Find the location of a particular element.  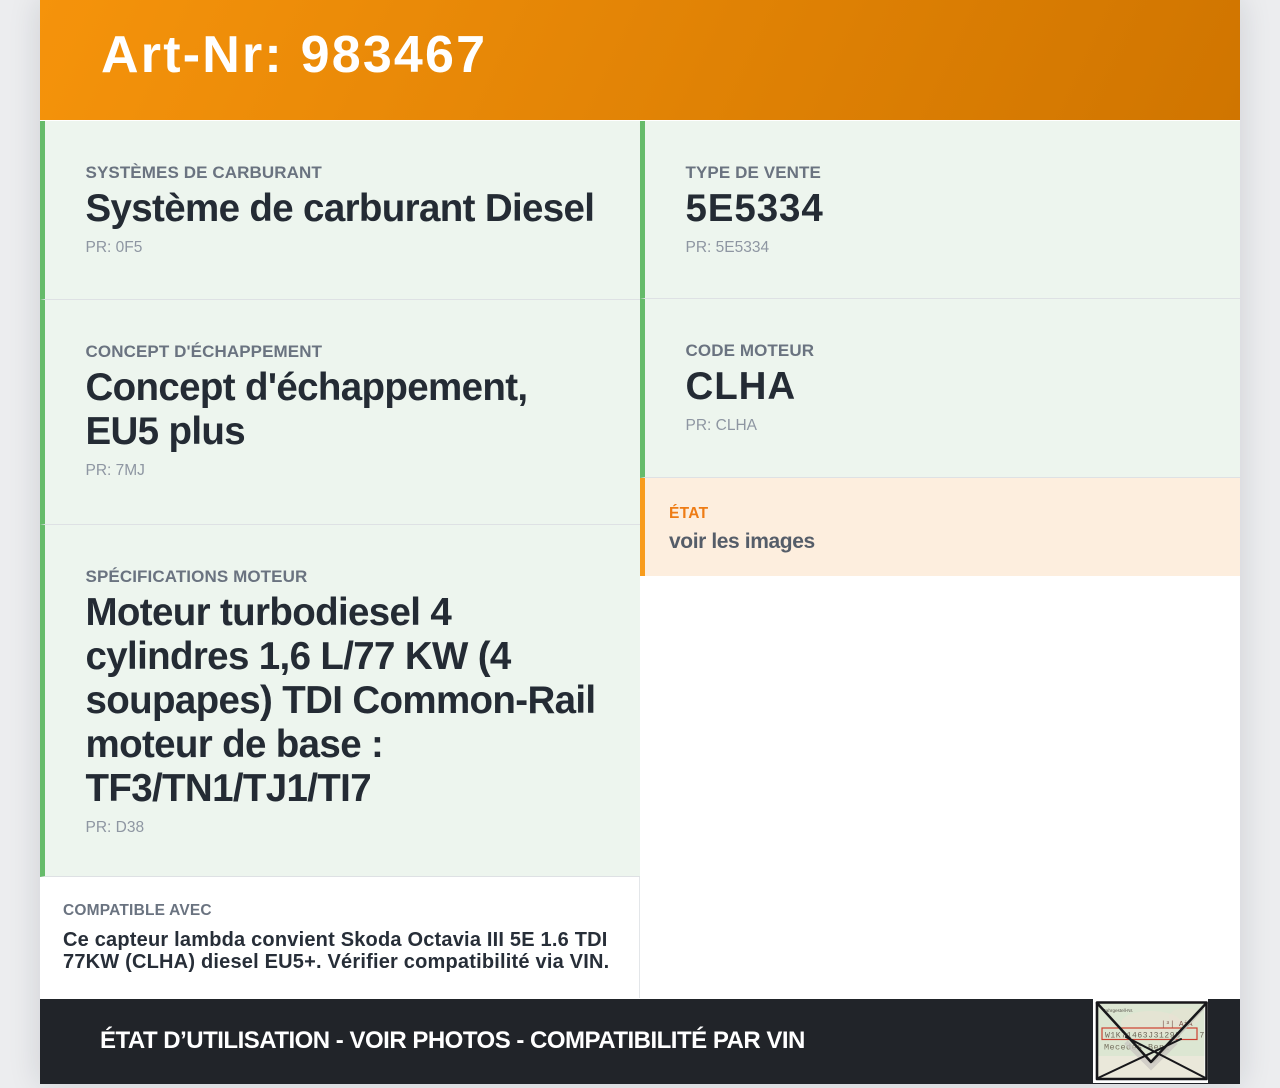

svg-text: W1K71463J31298 is located at coordinates (1143, 1035).